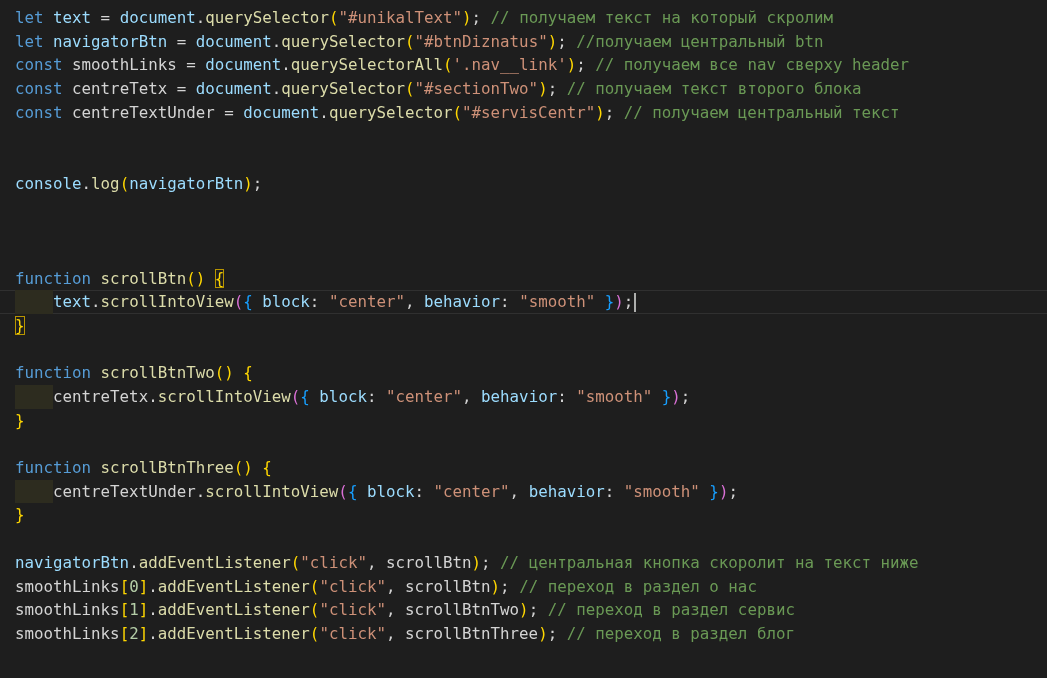  What do you see at coordinates (462, 65) in the screenshot?
I see `code-line: const smoothLinks = document.querySelectorAll('.nav__link'); // получаем все nav сверху header` at bounding box center [462, 65].